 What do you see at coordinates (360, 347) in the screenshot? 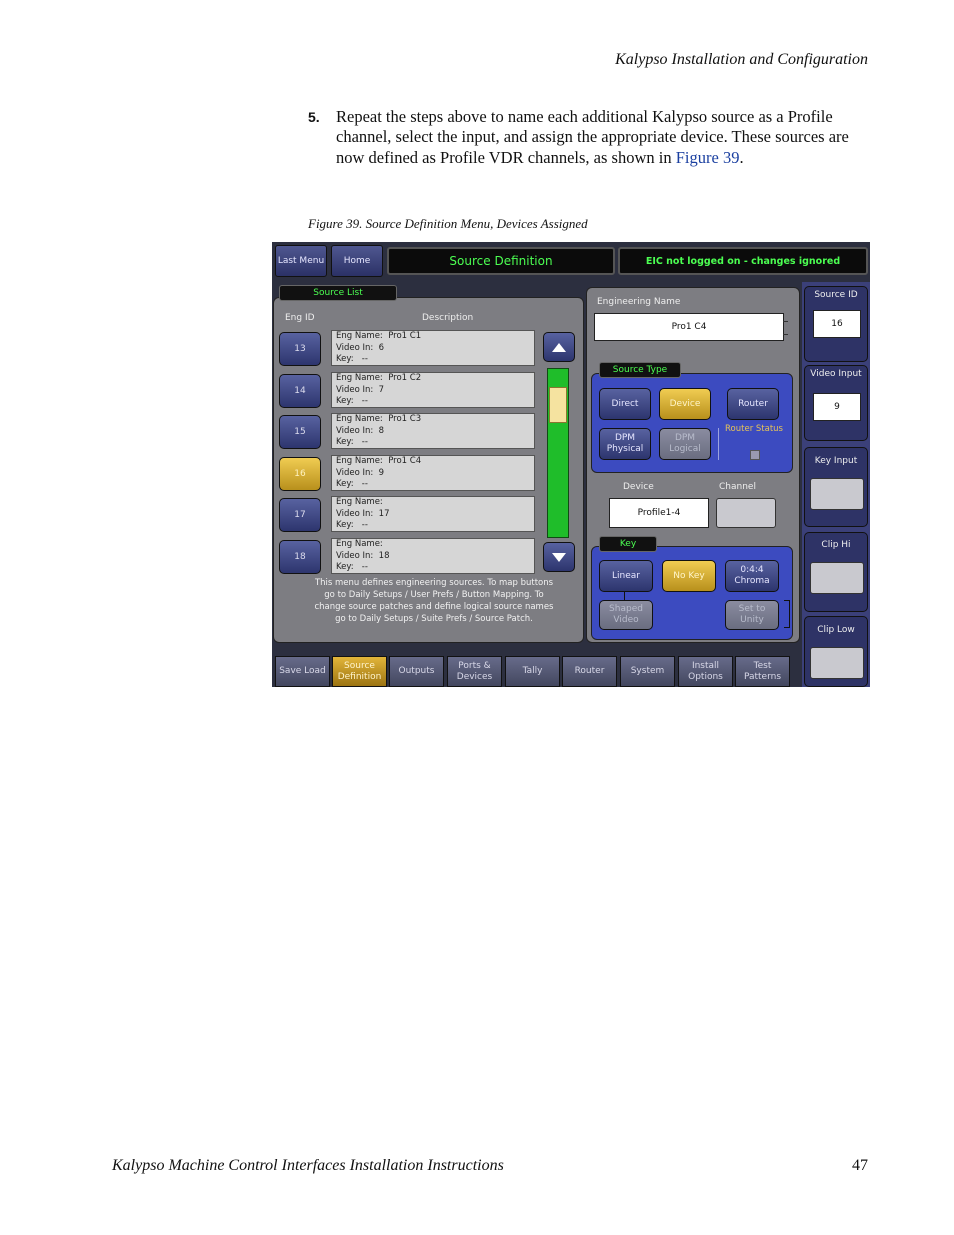
I see `source-row-line2: Video In: 6` at bounding box center [360, 347].